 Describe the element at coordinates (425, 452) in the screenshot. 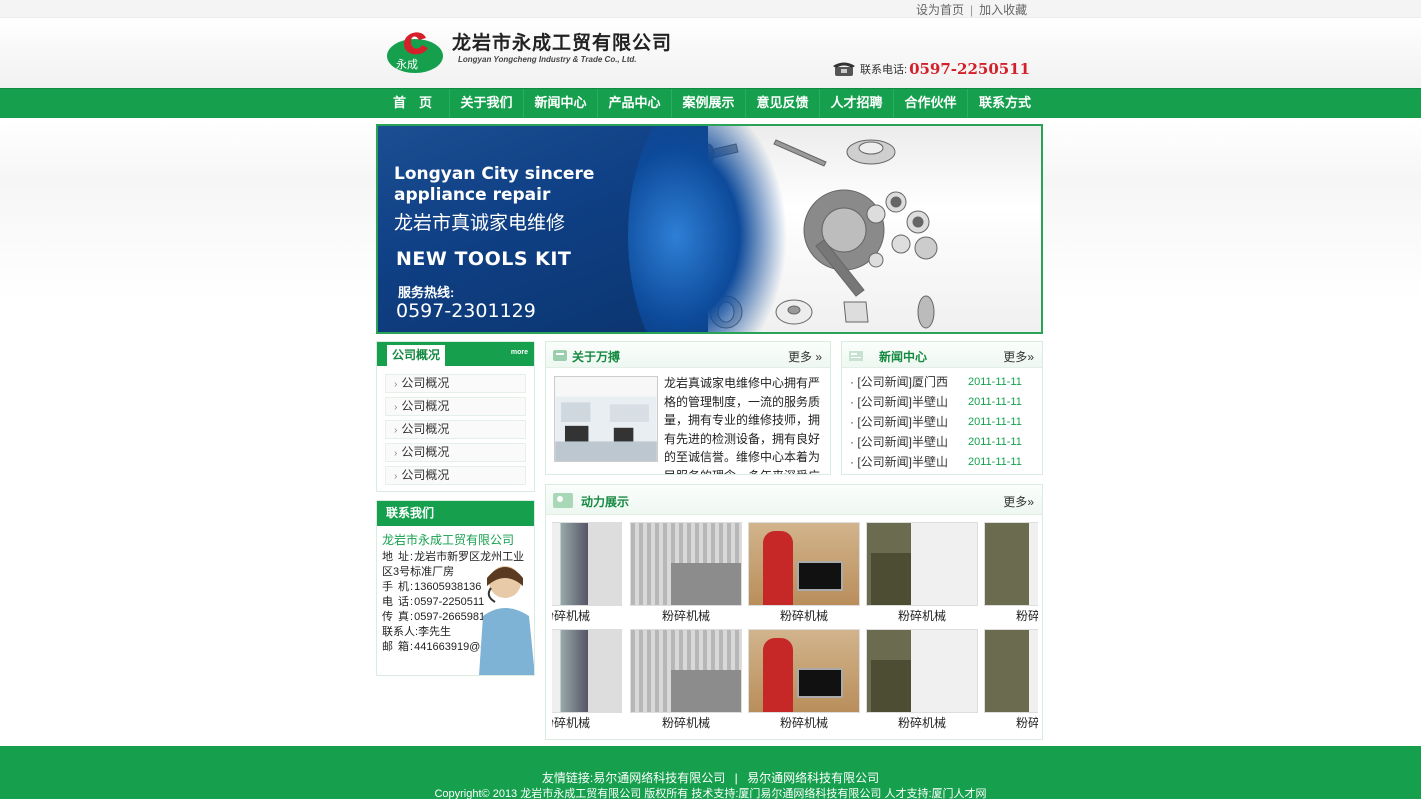

I see `overview-item-label: 公司概况` at that location.